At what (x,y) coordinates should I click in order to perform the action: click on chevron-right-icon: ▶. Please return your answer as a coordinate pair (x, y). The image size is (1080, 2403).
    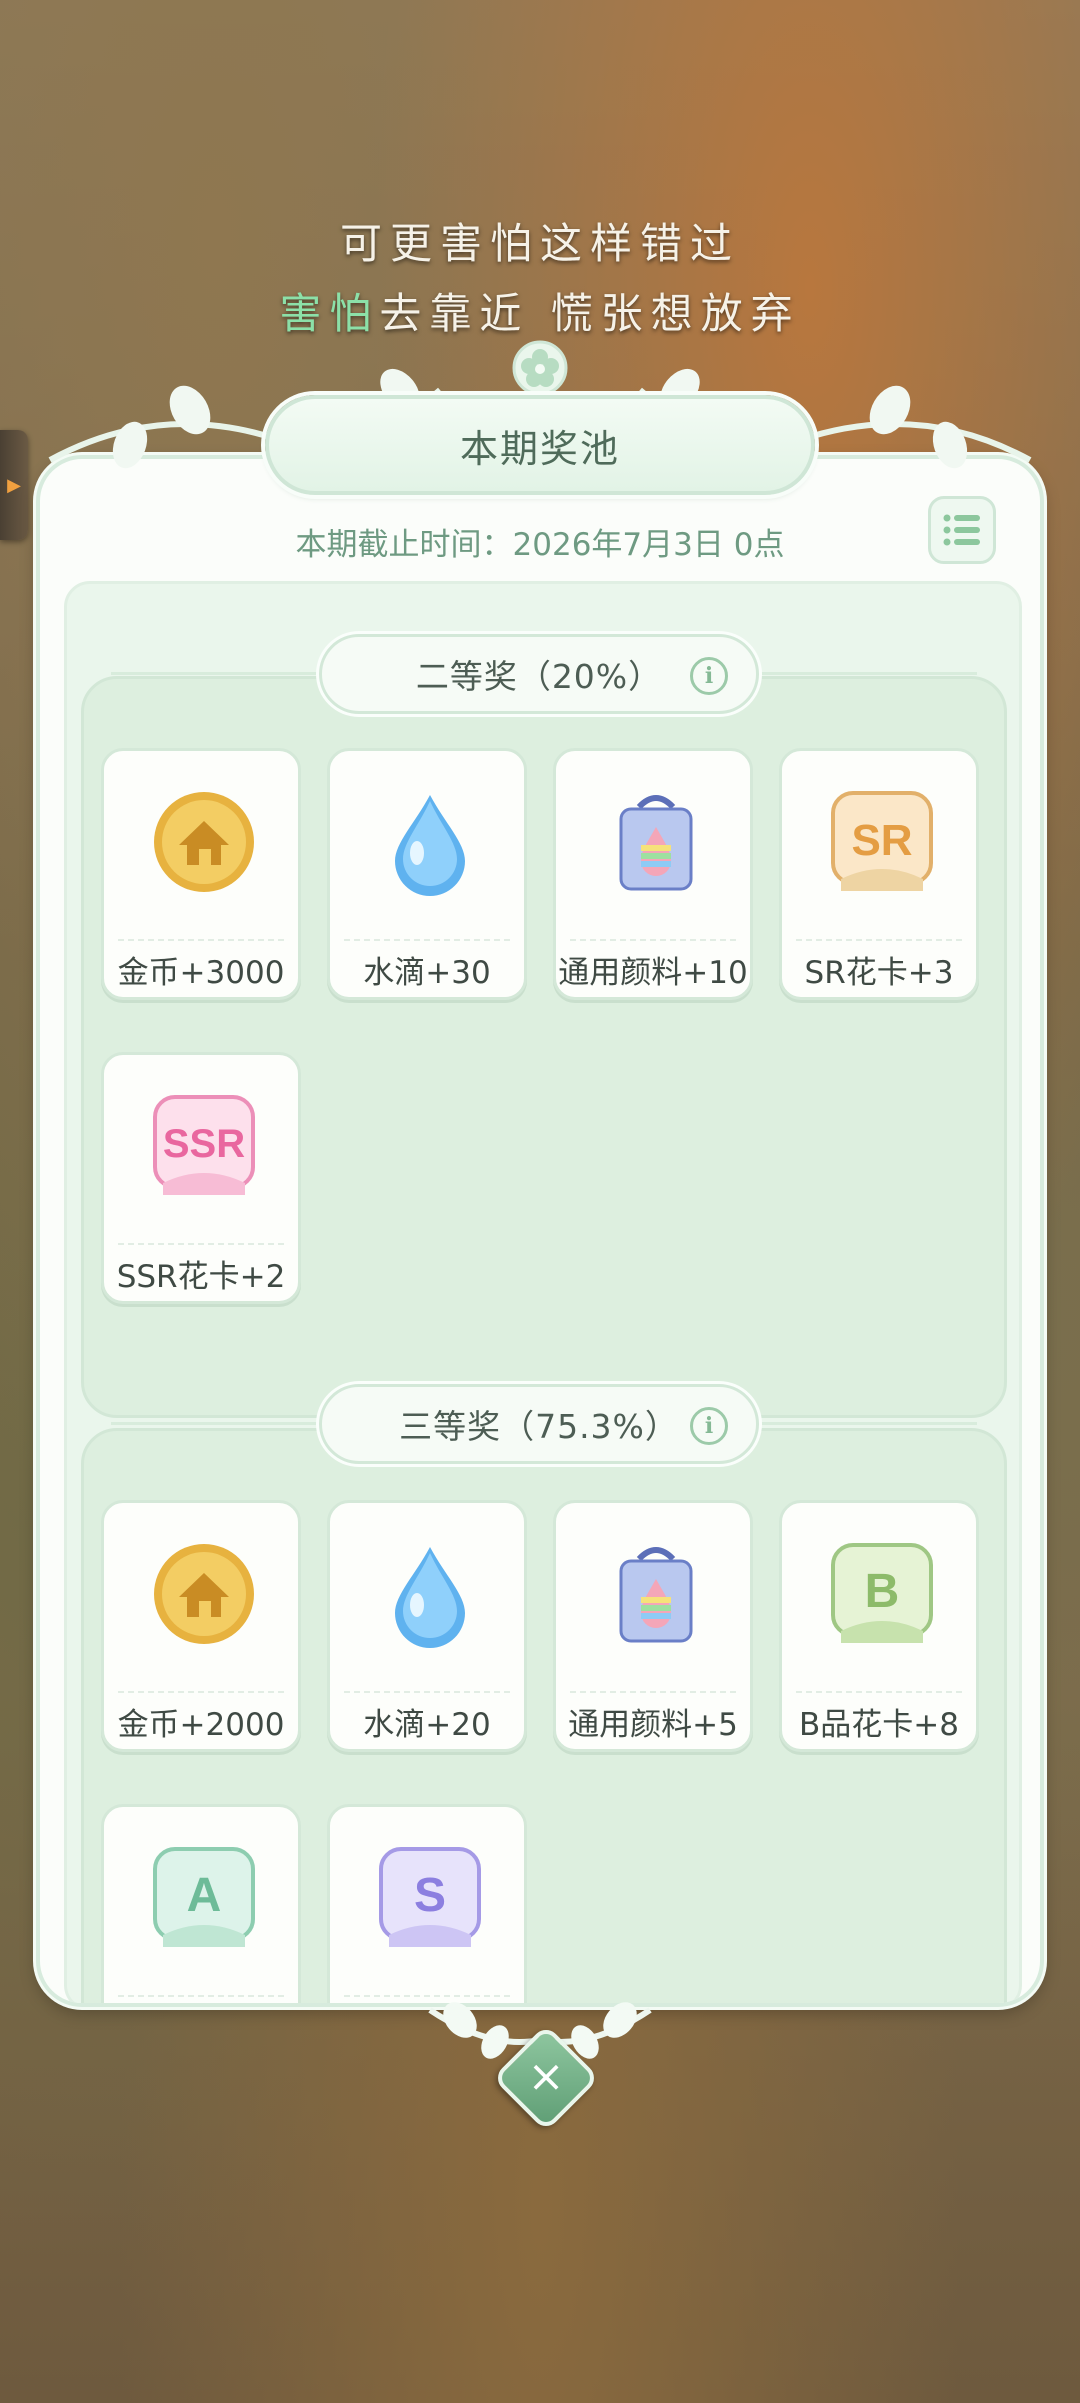
    Looking at the image, I should click on (14, 485).